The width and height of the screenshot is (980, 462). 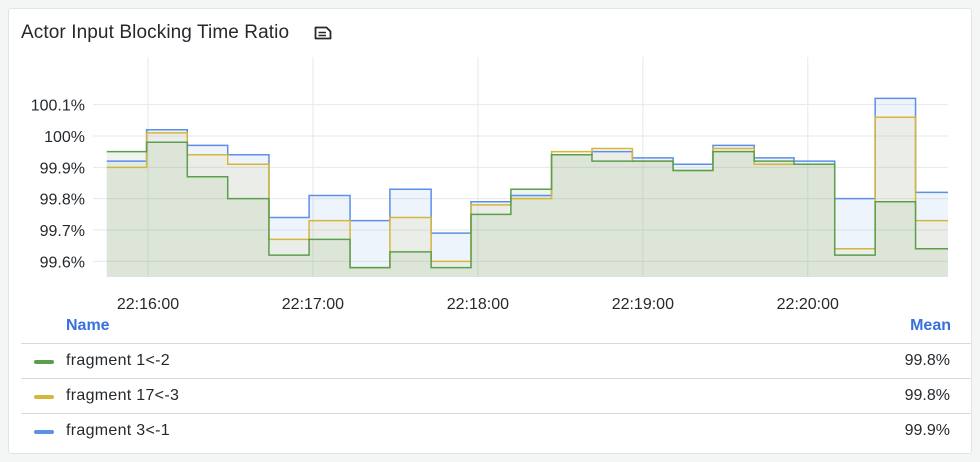 What do you see at coordinates (643, 304) in the screenshot?
I see `x-tick-label: 22:19:00` at bounding box center [643, 304].